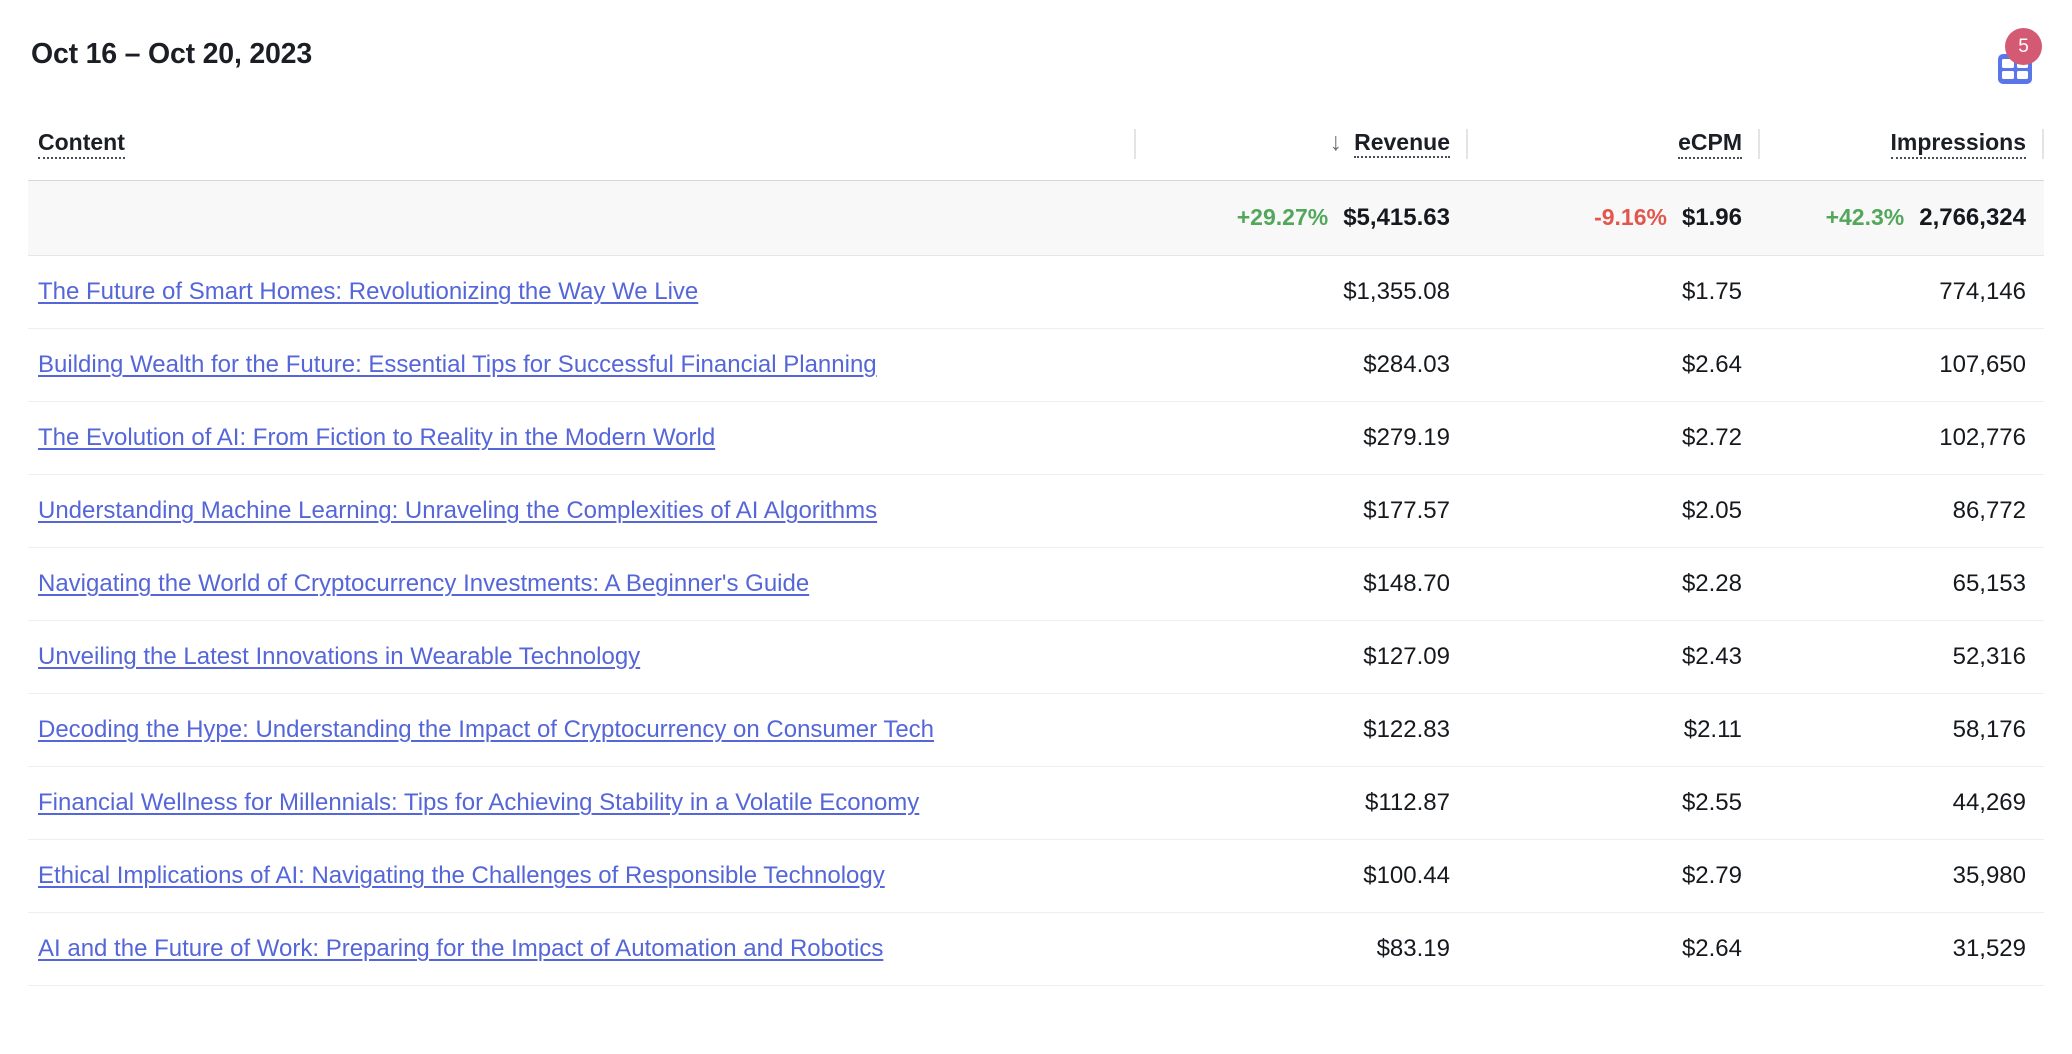  What do you see at coordinates (1402, 144) in the screenshot?
I see `column-header-revenue-label: Revenue` at bounding box center [1402, 144].